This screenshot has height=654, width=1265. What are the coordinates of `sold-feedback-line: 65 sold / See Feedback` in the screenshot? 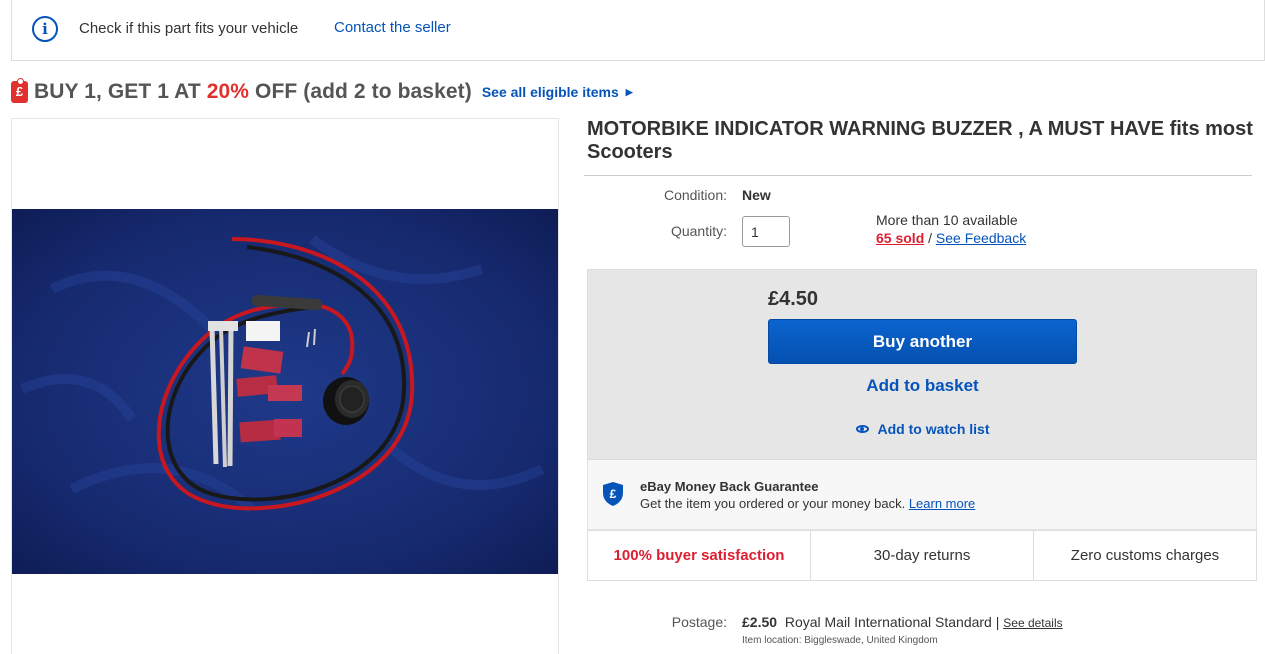 It's located at (951, 238).